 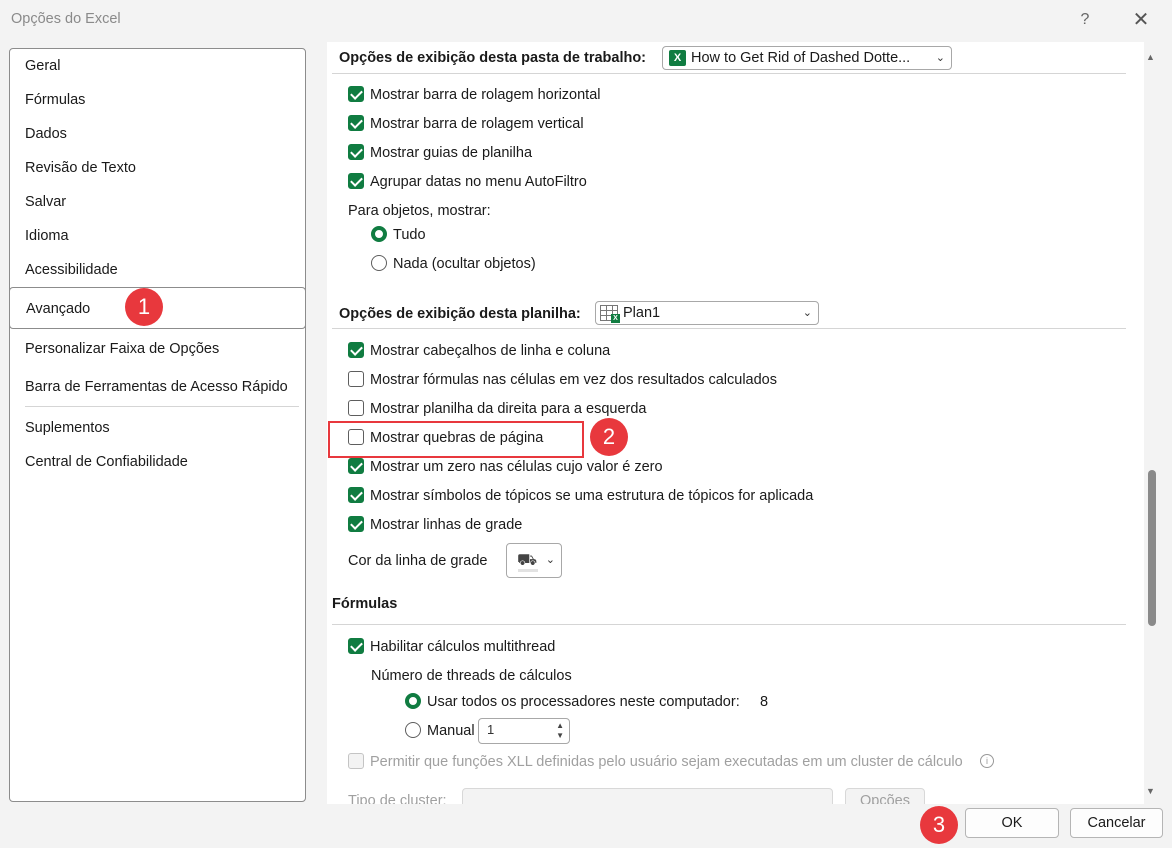 What do you see at coordinates (527, 560) in the screenshot?
I see `paint-bucket-icon: ⛟` at bounding box center [527, 560].